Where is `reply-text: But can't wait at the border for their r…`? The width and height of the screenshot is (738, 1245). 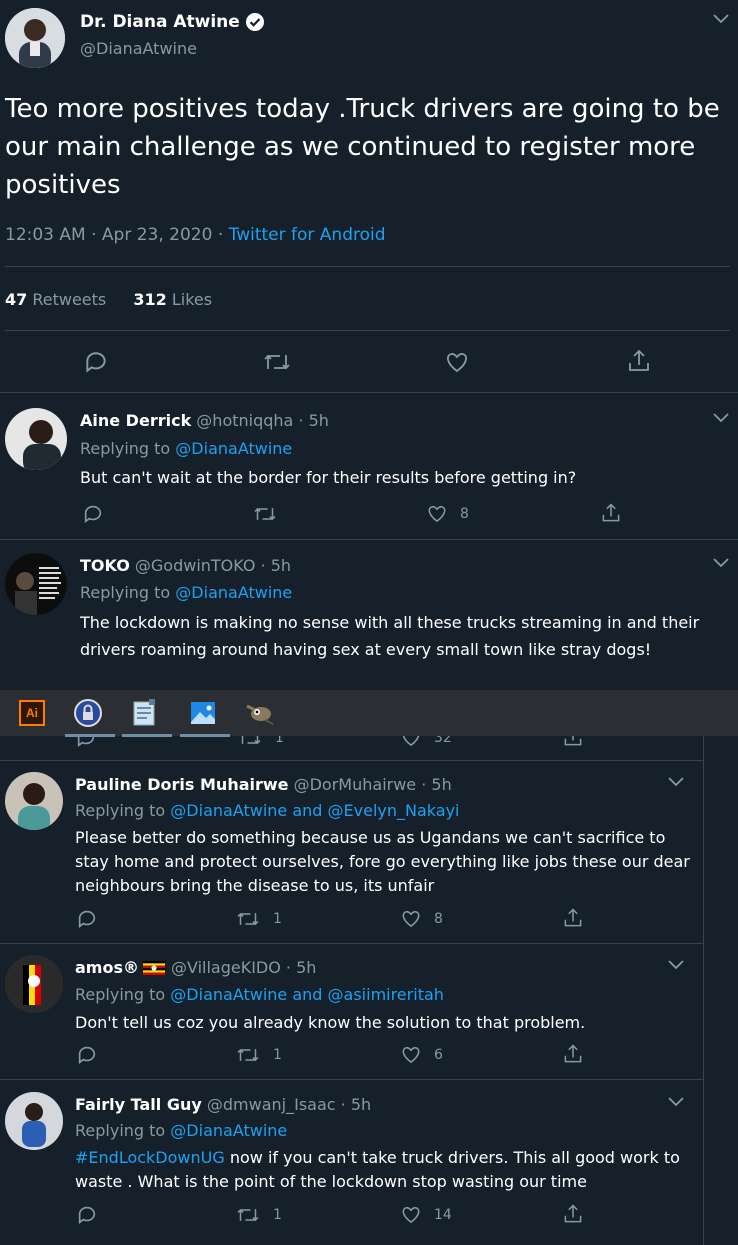
reply-text: But can't wait at the border for their r… is located at coordinates (328, 477).